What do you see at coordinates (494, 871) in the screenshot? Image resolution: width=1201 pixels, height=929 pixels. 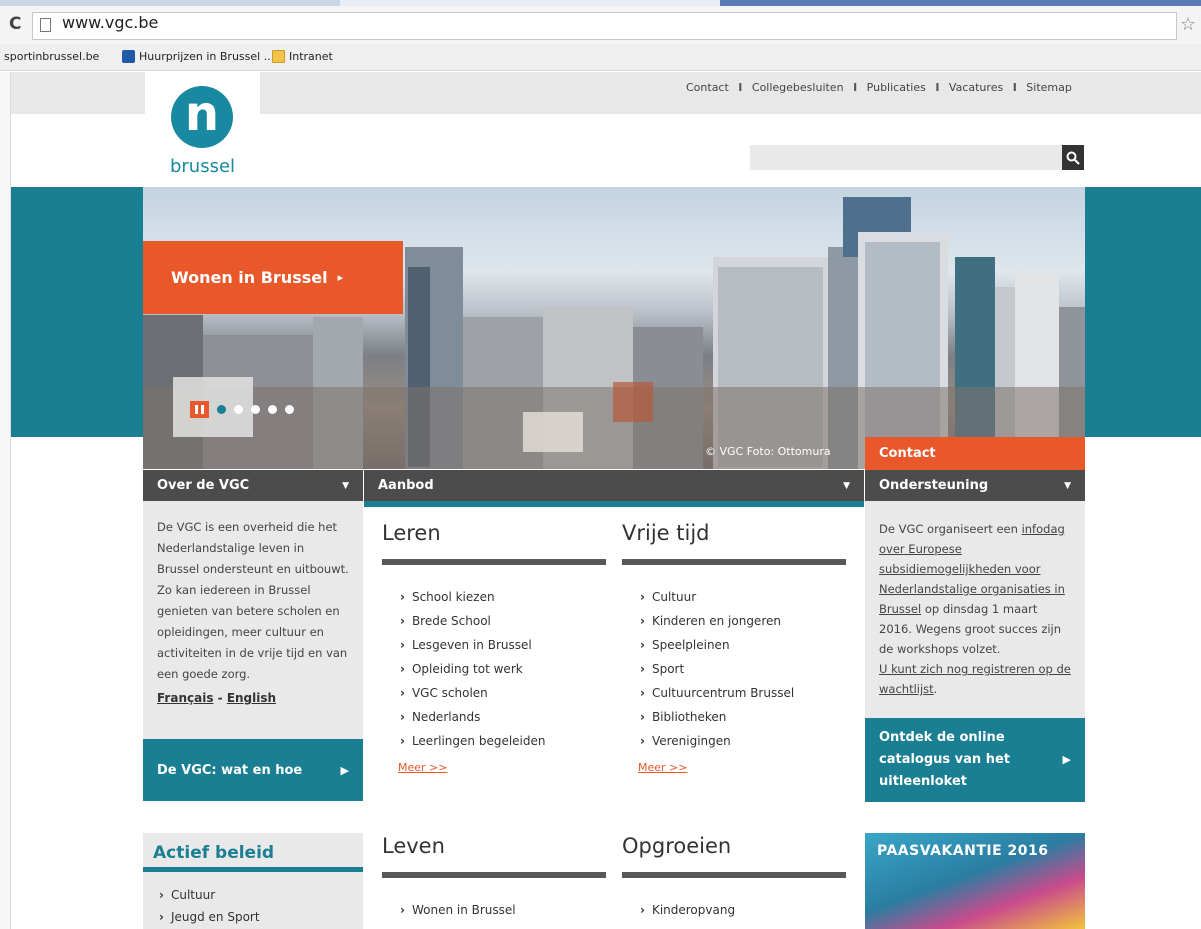 I see `leven-section: Leven Wonen in Brussel` at bounding box center [494, 871].